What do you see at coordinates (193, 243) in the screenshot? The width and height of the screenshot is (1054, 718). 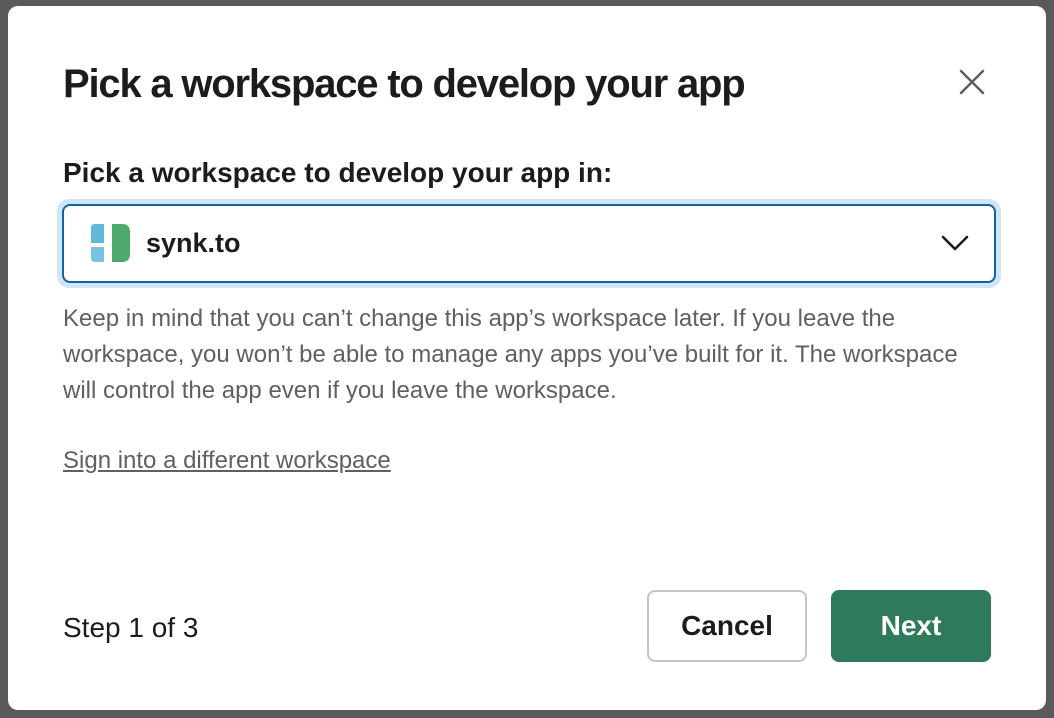 I see `selected-workspace-name: synk.to` at bounding box center [193, 243].